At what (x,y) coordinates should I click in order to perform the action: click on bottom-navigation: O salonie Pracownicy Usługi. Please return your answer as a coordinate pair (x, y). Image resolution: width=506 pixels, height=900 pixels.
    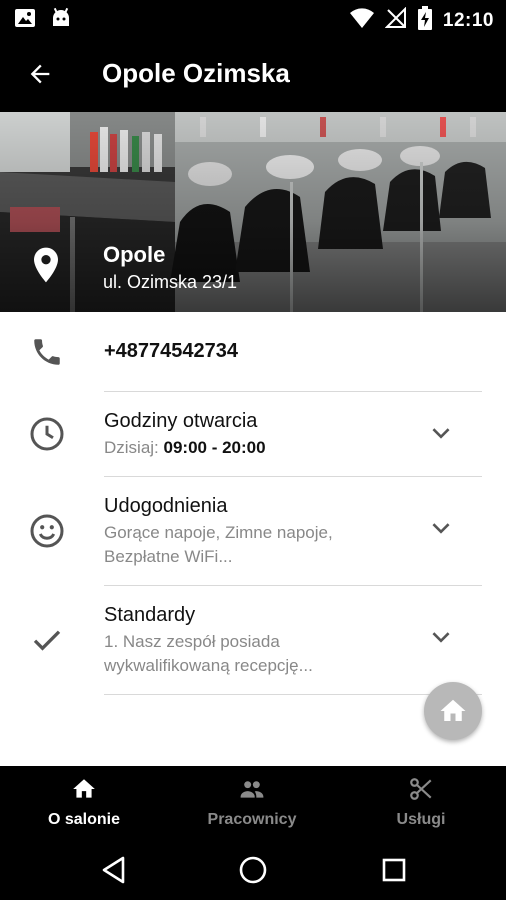
    Looking at the image, I should click on (253, 802).